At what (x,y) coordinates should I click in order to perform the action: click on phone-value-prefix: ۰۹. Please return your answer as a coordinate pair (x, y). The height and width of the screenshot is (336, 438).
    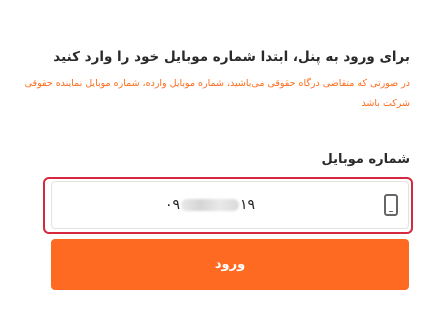
    Looking at the image, I should click on (172, 205).